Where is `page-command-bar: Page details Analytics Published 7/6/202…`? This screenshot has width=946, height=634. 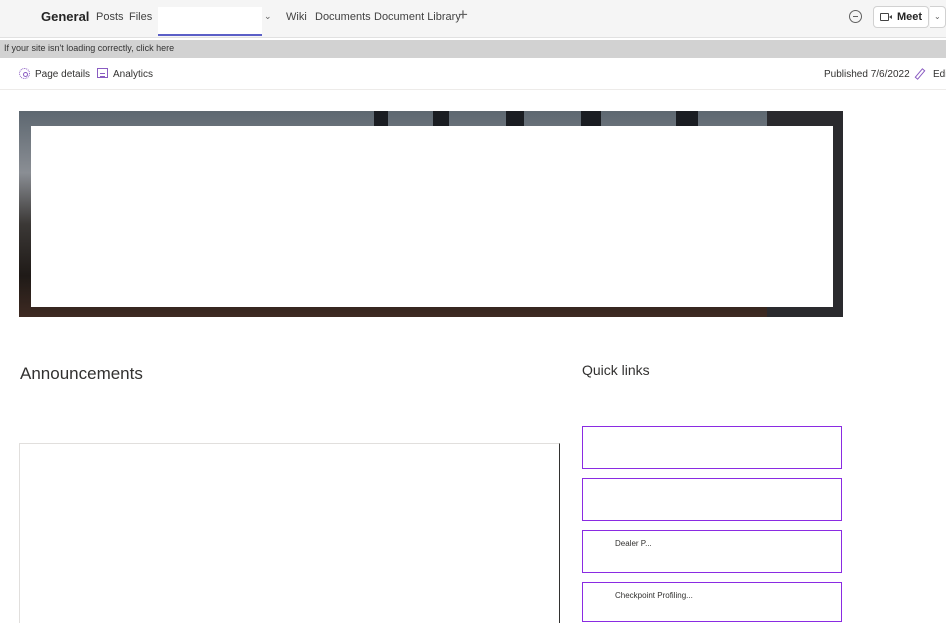
page-command-bar: Page details Analytics Published 7/6/202… is located at coordinates (473, 75).